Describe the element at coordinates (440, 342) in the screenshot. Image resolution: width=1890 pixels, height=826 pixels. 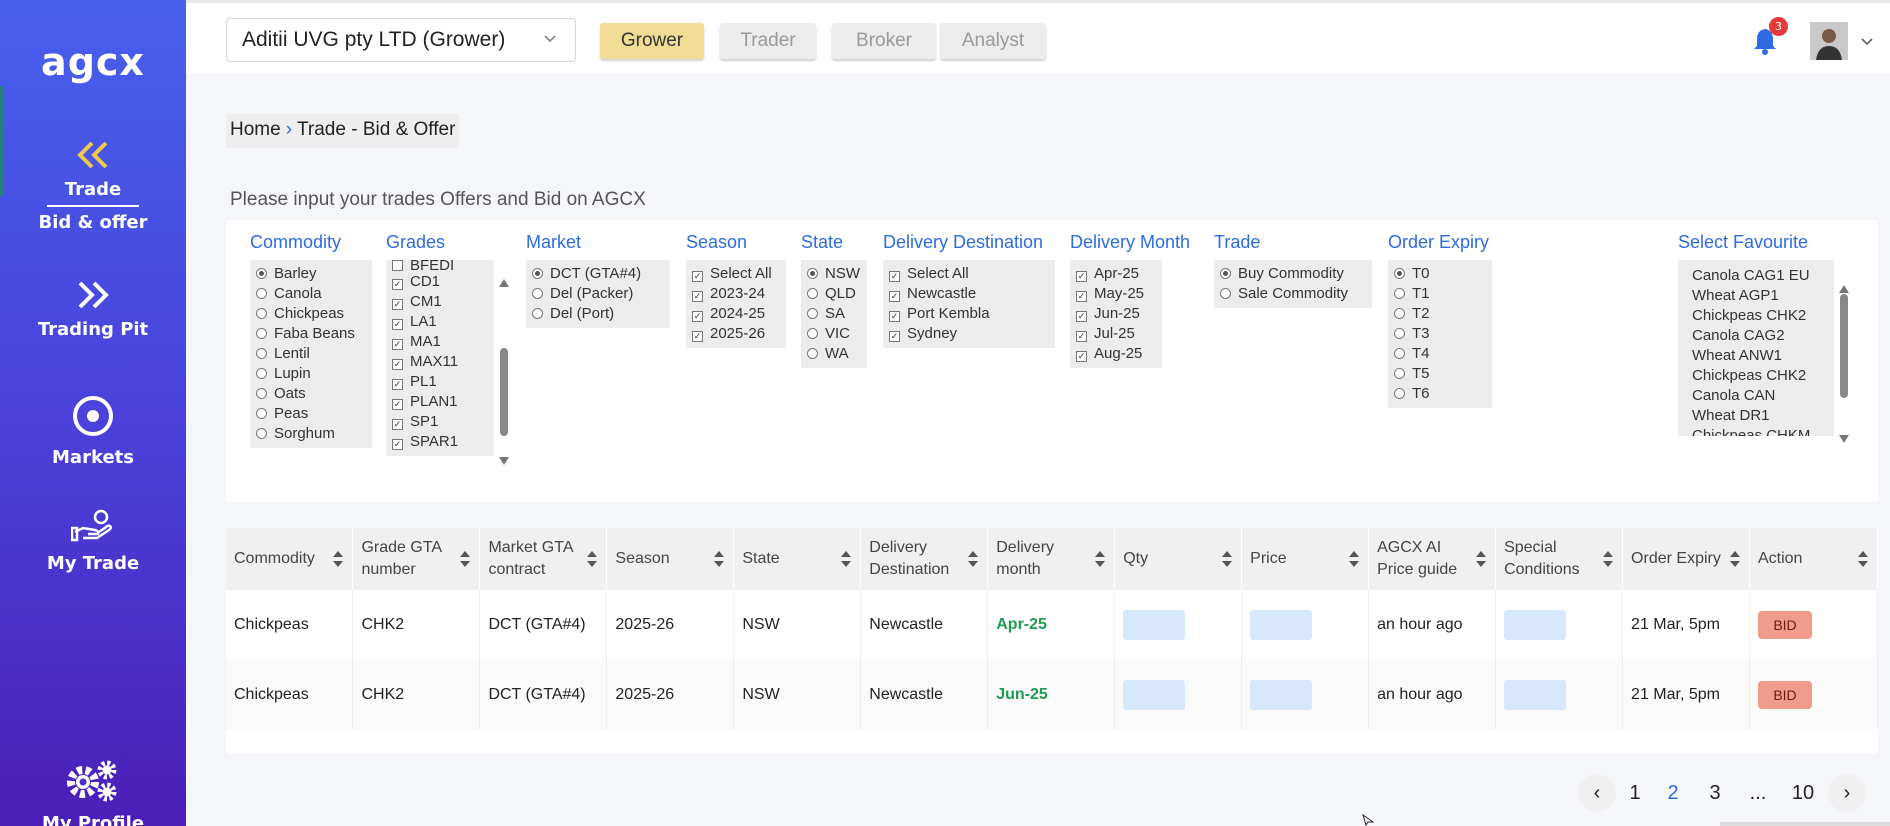
I see `grade-option: ✓ MA1` at that location.